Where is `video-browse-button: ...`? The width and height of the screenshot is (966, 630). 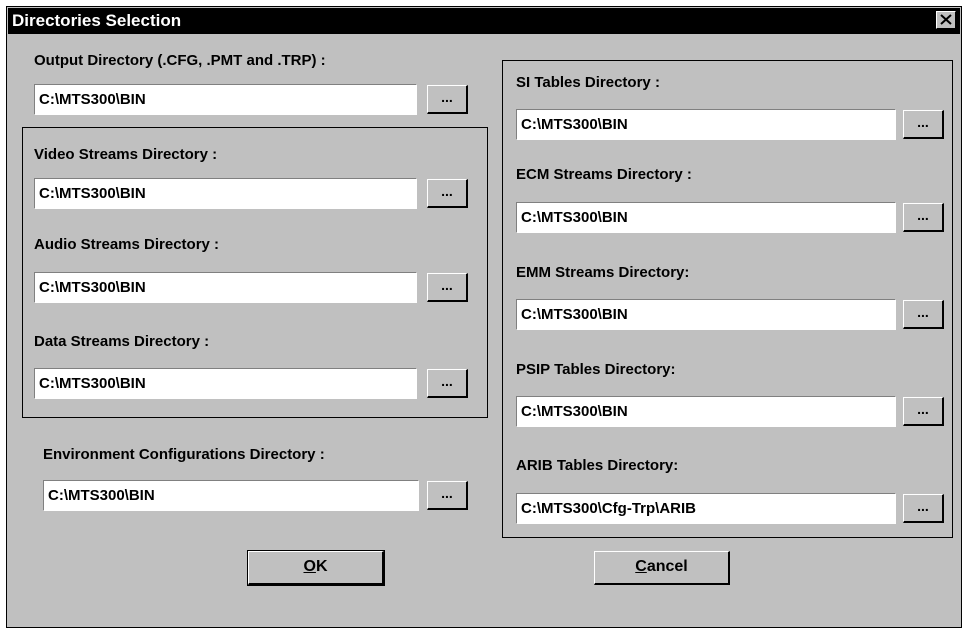 video-browse-button: ... is located at coordinates (447, 193).